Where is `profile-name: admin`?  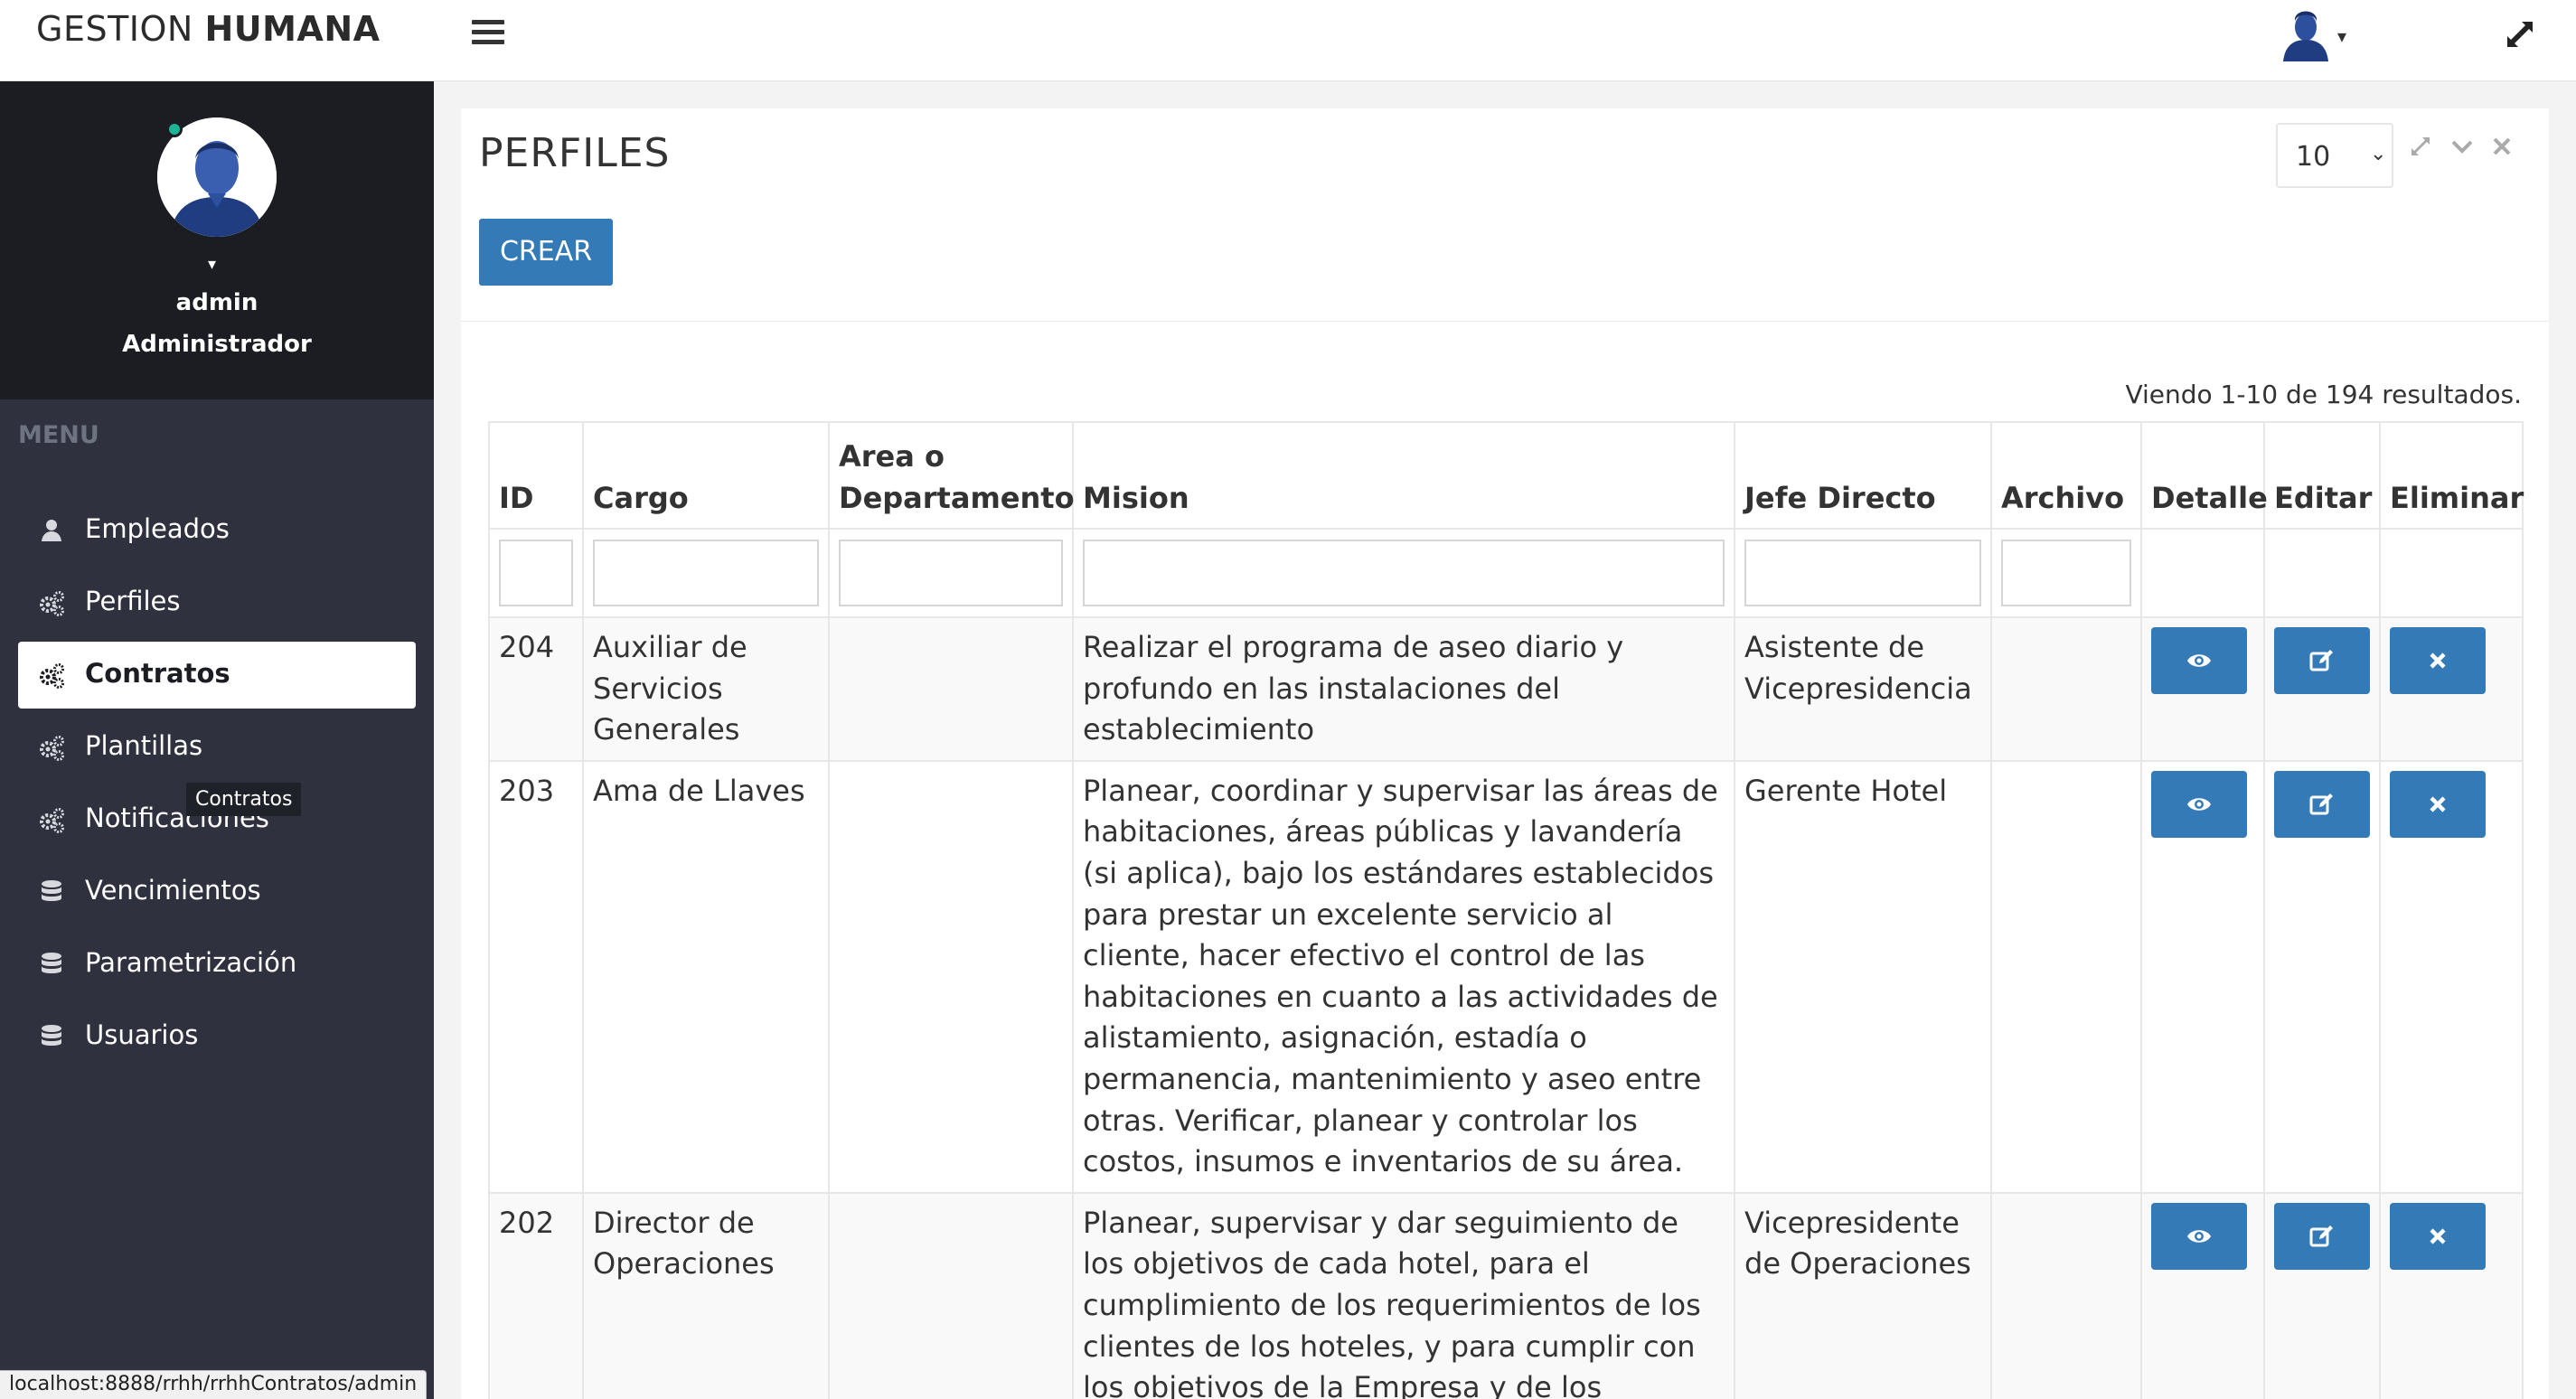
profile-name: admin is located at coordinates (217, 302).